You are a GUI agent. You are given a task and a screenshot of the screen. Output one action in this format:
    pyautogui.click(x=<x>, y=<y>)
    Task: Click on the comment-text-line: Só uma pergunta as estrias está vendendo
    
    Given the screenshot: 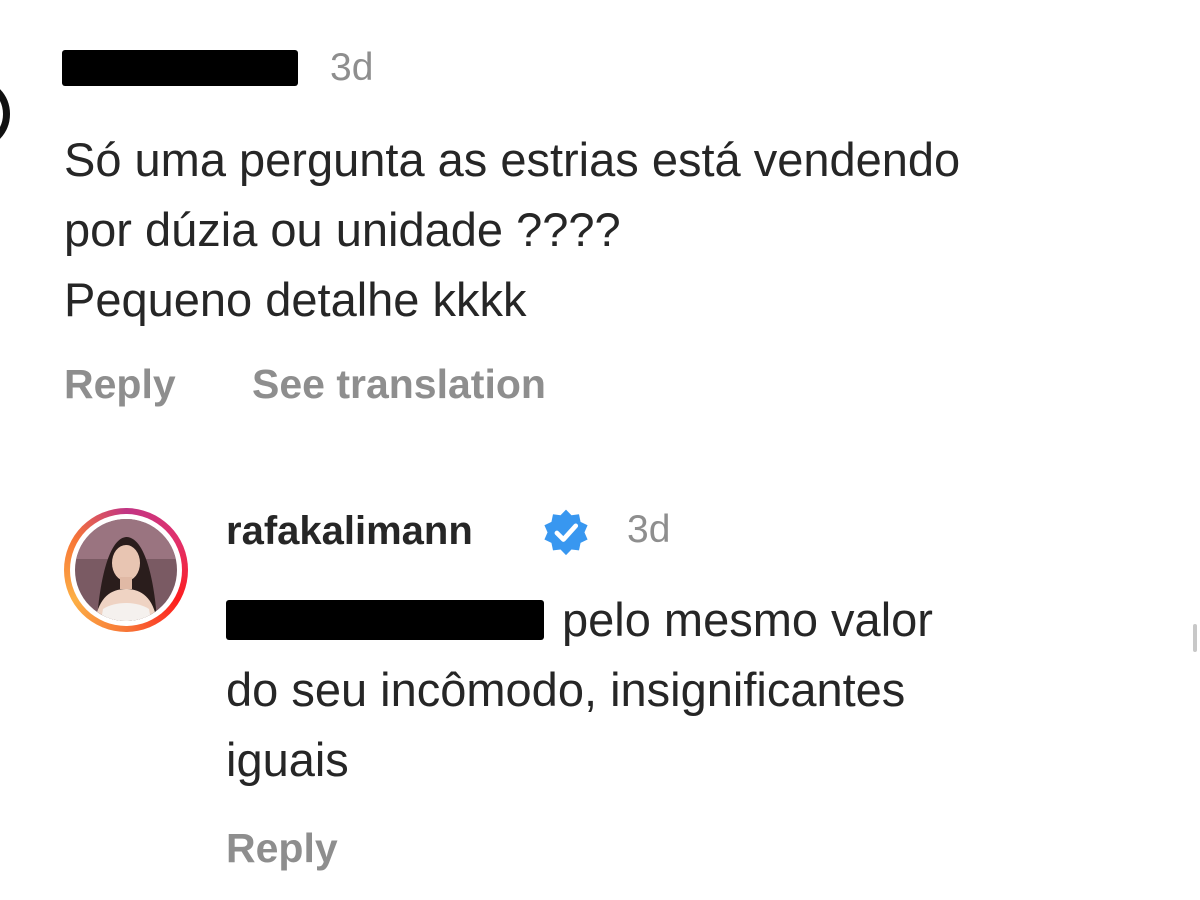 What is the action you would take?
    pyautogui.click(x=512, y=159)
    